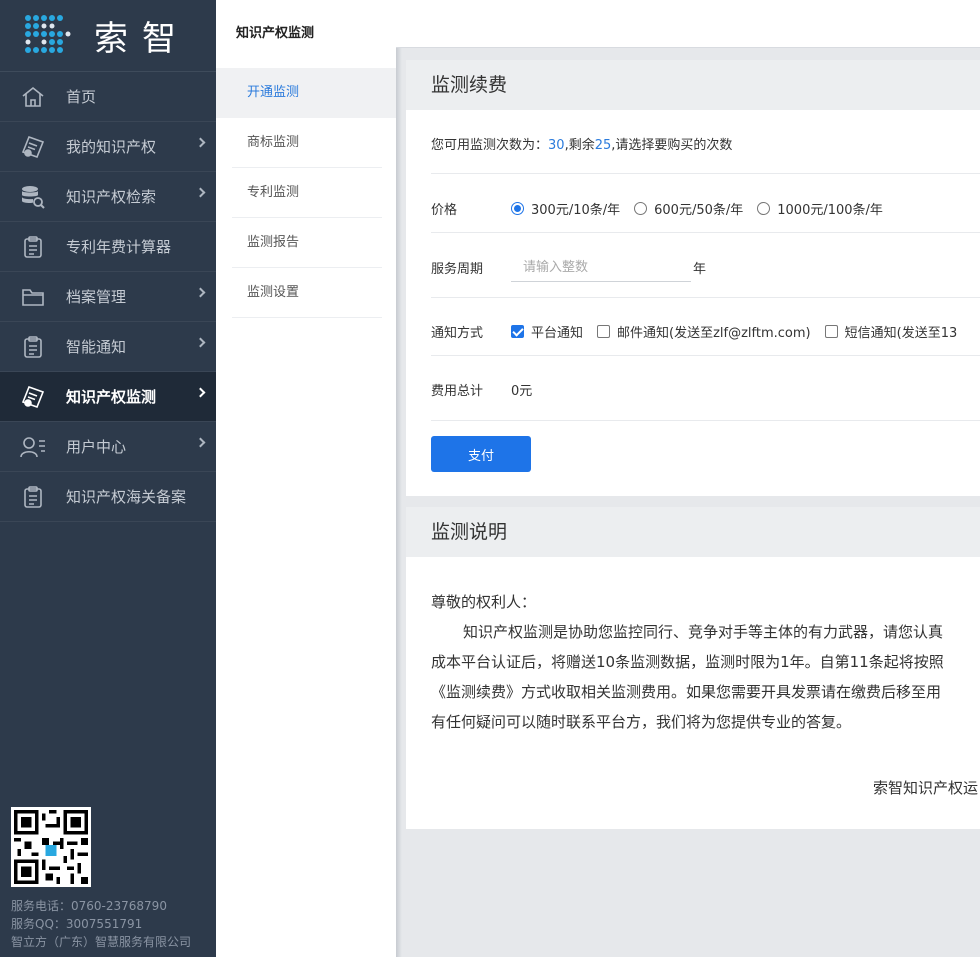  I want to click on submenu-item: 专利监测, so click(307, 193).